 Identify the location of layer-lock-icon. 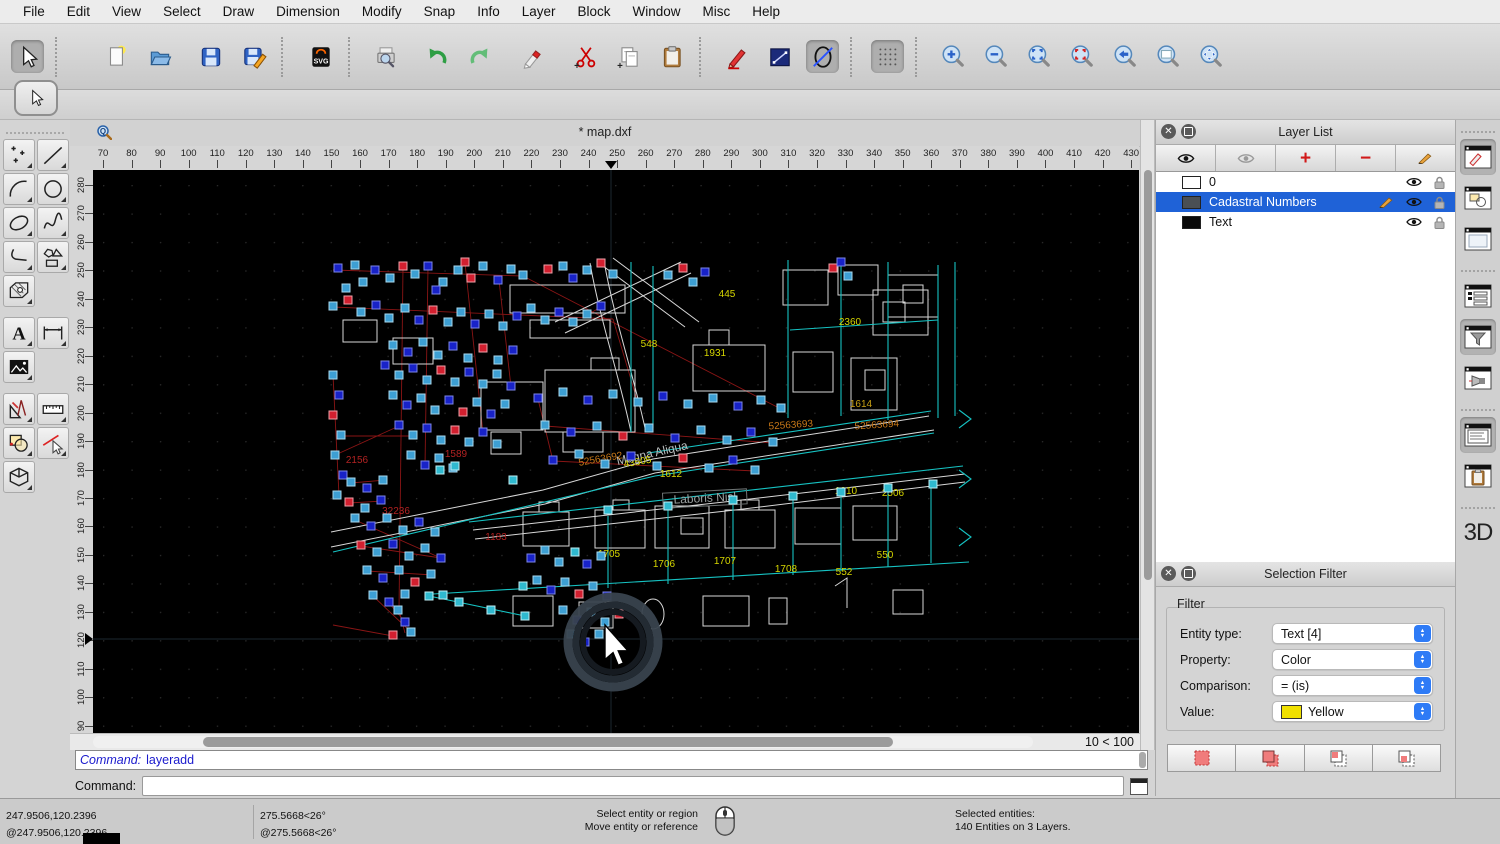
(1439, 182).